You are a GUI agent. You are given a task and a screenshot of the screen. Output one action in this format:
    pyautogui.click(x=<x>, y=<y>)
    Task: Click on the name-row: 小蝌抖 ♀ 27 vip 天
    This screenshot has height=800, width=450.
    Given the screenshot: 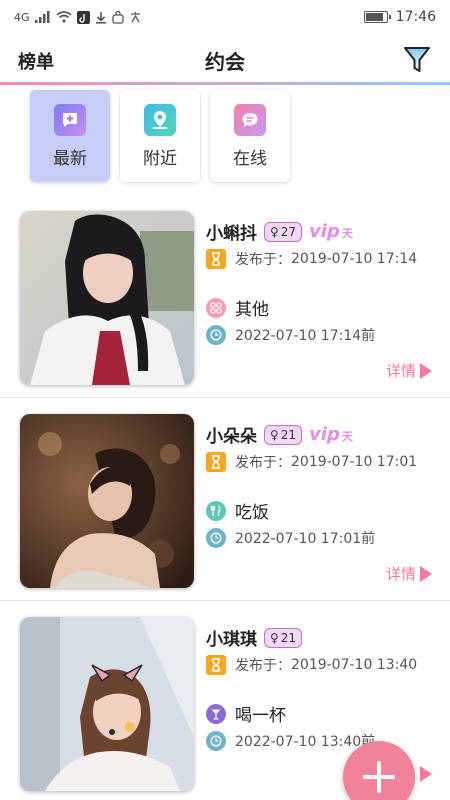 What is the action you would take?
    pyautogui.click(x=279, y=231)
    